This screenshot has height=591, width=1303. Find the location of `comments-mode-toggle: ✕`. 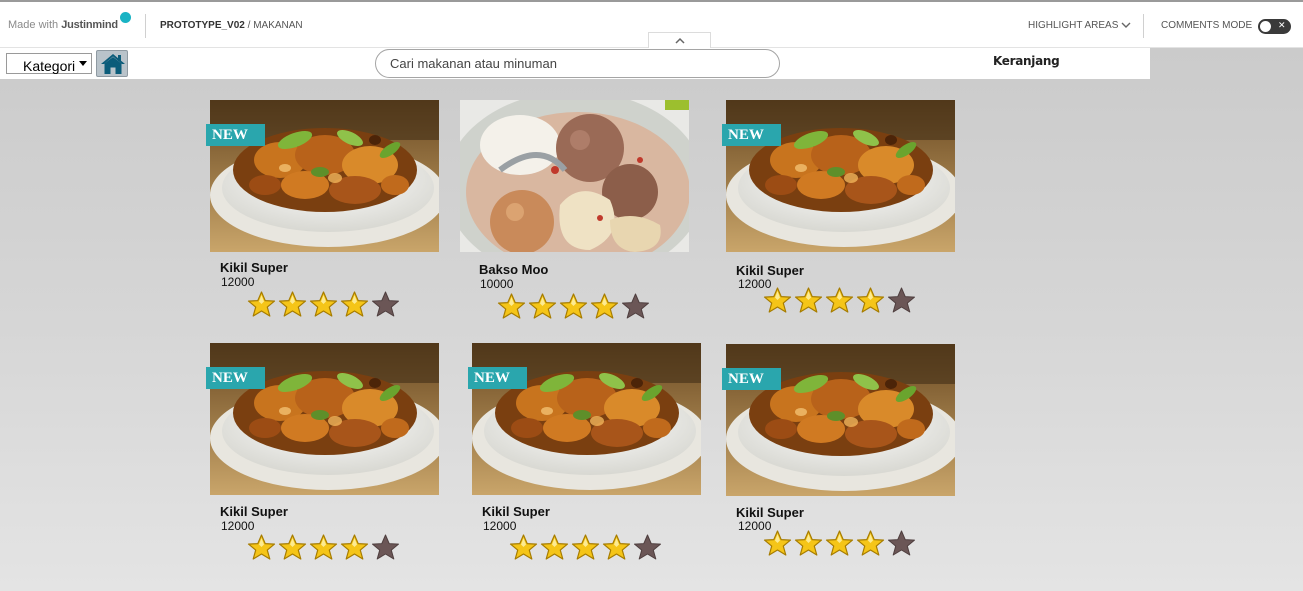

comments-mode-toggle: ✕ is located at coordinates (1274, 26).